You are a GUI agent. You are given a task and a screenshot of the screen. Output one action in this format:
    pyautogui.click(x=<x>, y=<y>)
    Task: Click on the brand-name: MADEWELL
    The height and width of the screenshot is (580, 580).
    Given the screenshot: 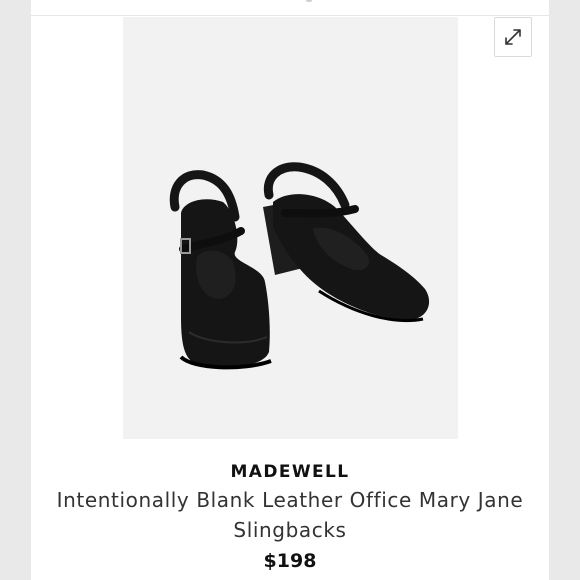 What is the action you would take?
    pyautogui.click(x=290, y=472)
    